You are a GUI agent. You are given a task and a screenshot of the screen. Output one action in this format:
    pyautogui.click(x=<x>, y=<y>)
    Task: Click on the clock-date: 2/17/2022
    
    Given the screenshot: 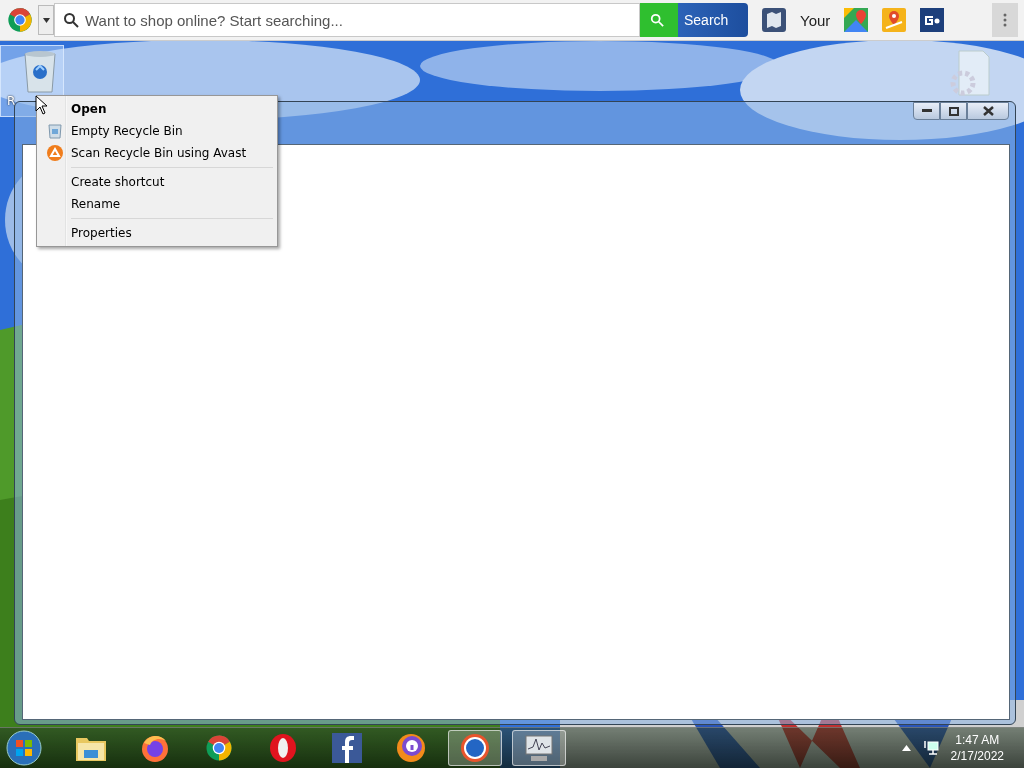 What is the action you would take?
    pyautogui.click(x=977, y=756)
    